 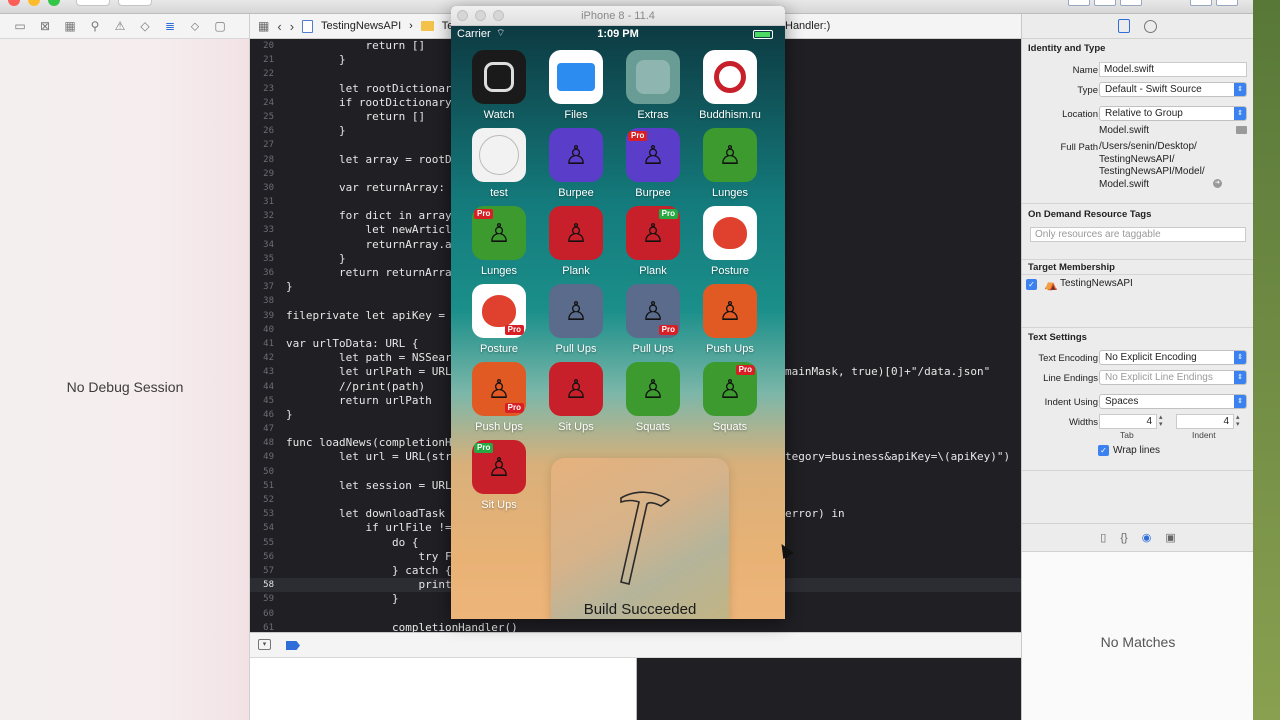 I want to click on line-number: 20, so click(x=268, y=46).